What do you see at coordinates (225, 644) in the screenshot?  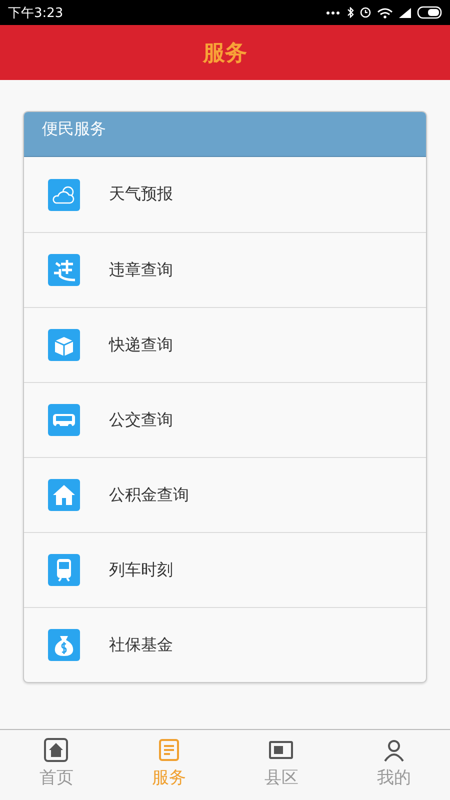 I see `service-item: 社保基金` at bounding box center [225, 644].